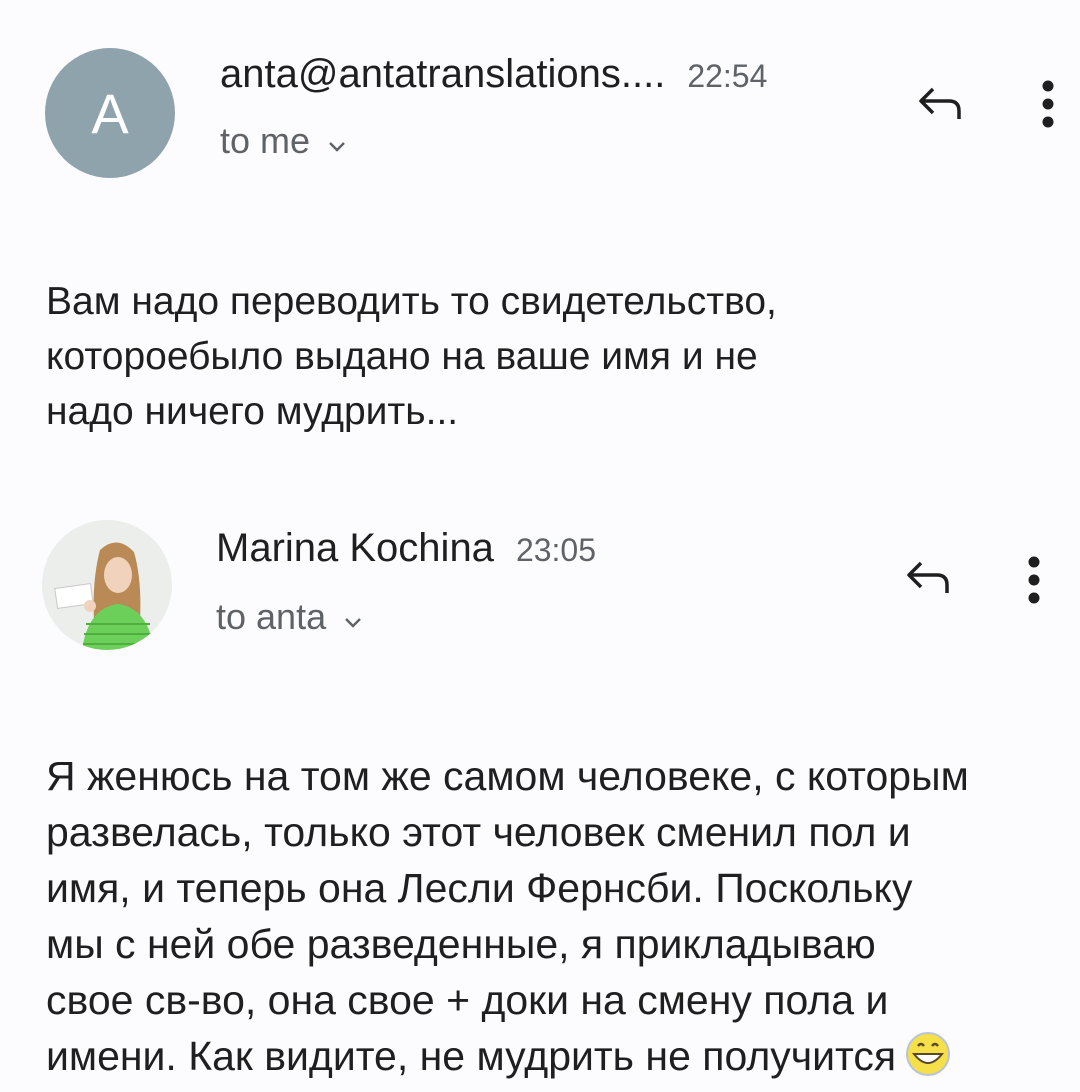 This screenshot has height=1092, width=1080. I want to click on recipient-label: to anta, so click(271, 616).